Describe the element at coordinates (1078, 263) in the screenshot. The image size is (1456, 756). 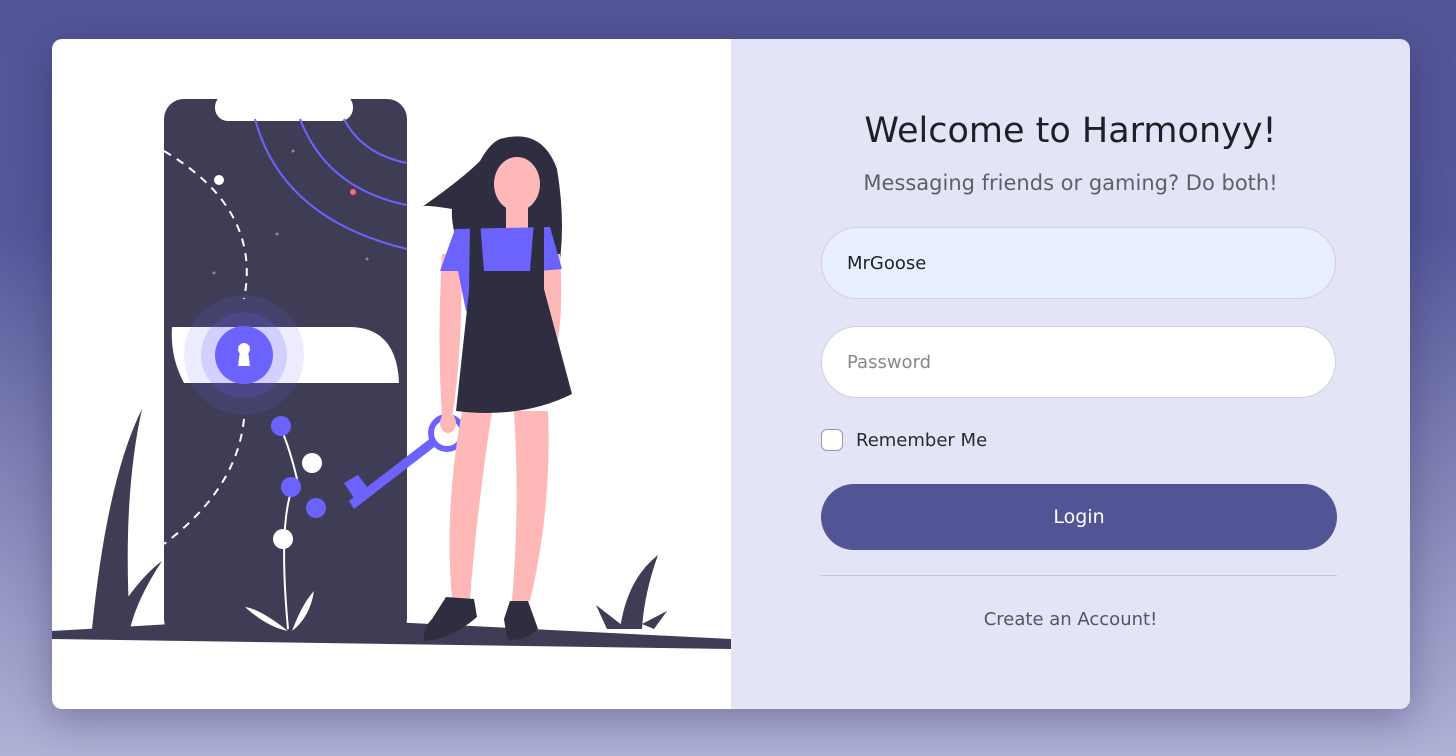
I see `username-input` at that location.